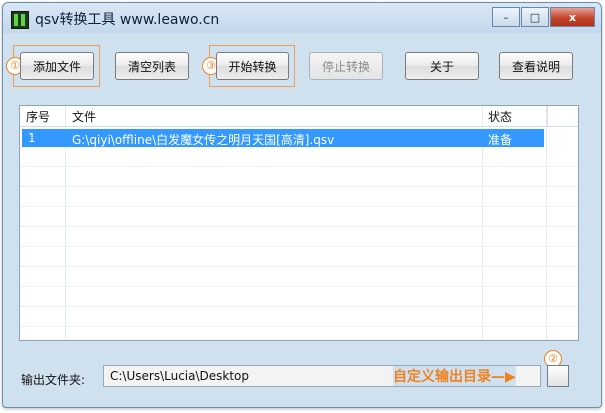 The height and width of the screenshot is (413, 605). I want to click on column-header-index: 序号, so click(38, 116).